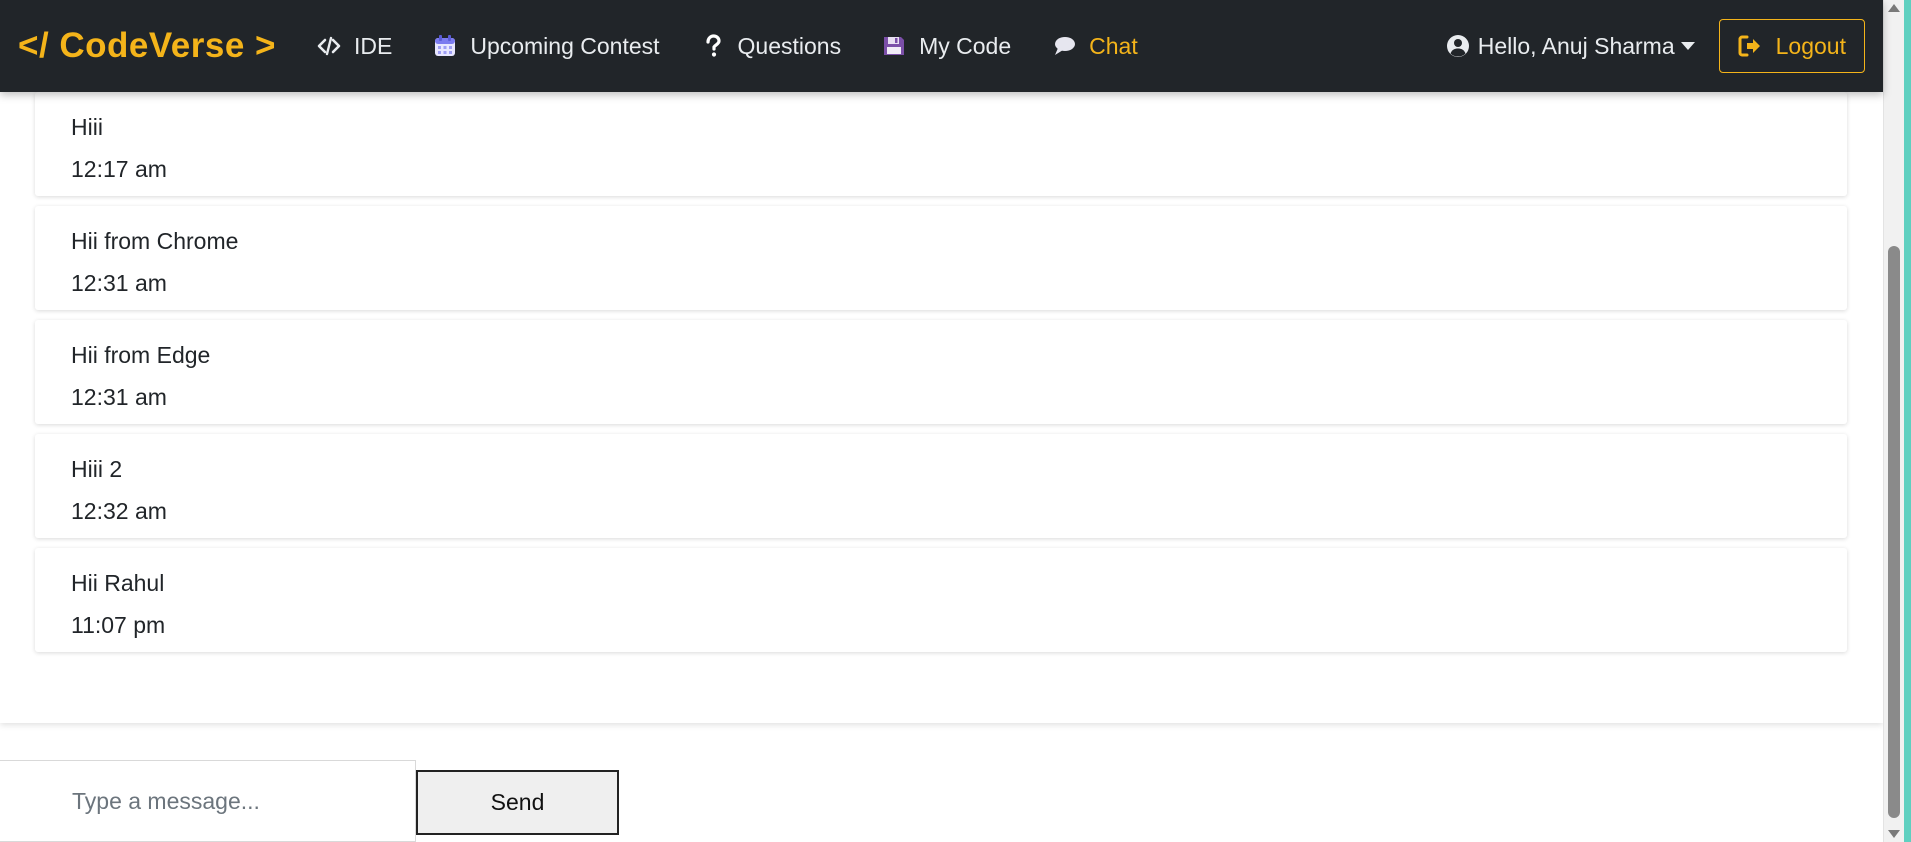  I want to click on nav-item-questions: Questions, so click(771, 46).